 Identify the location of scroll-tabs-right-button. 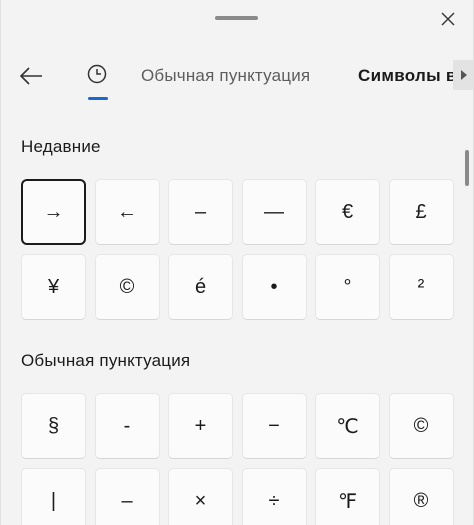
(463, 75).